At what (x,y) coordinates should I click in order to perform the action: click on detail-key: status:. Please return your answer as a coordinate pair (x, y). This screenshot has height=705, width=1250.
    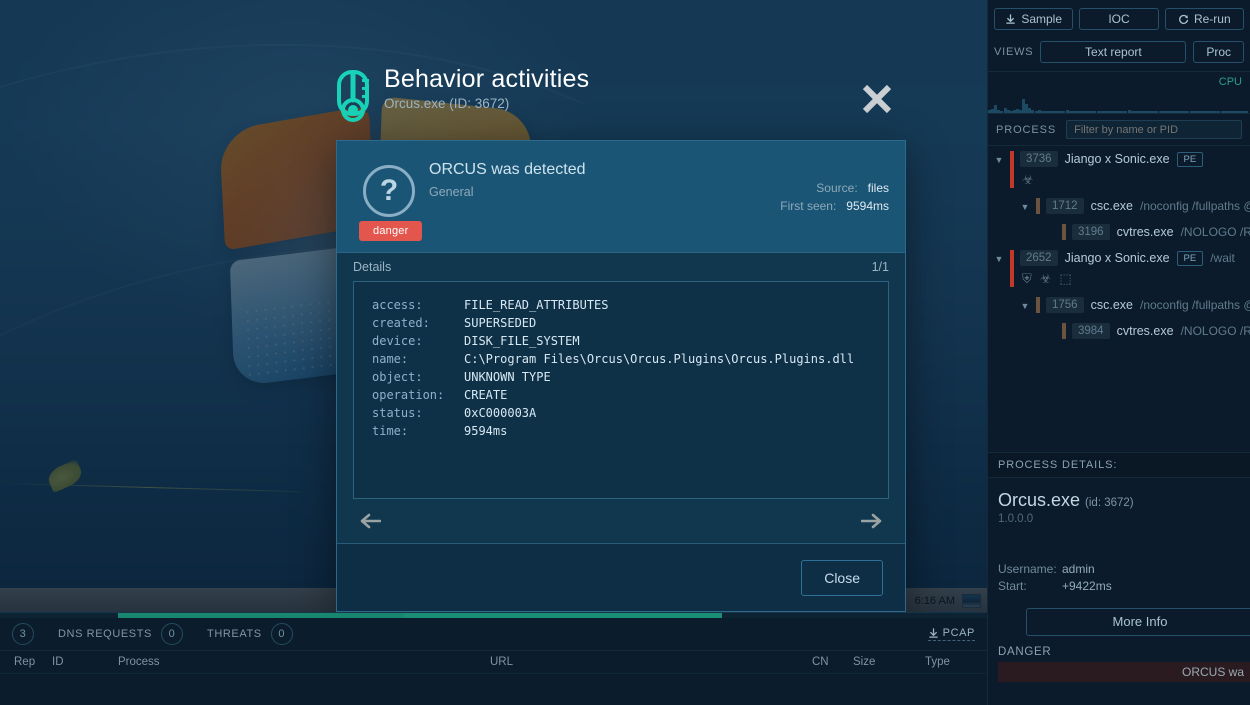
    Looking at the image, I should click on (397, 413).